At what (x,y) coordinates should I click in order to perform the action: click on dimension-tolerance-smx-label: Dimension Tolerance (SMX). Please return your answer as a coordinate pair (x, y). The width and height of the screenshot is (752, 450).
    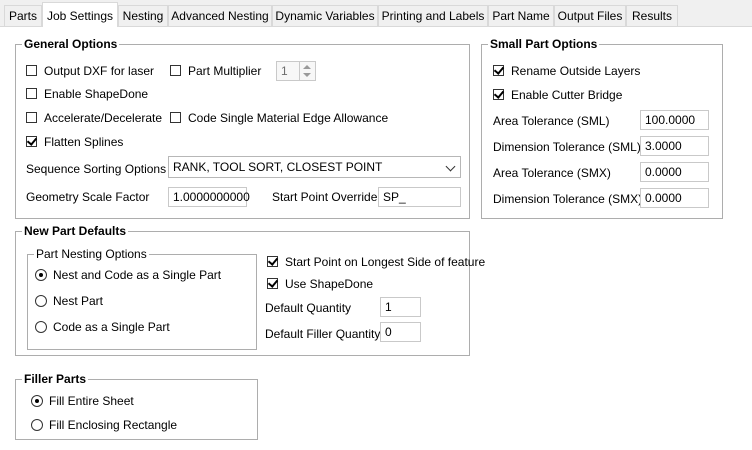
    Looking at the image, I should click on (568, 199).